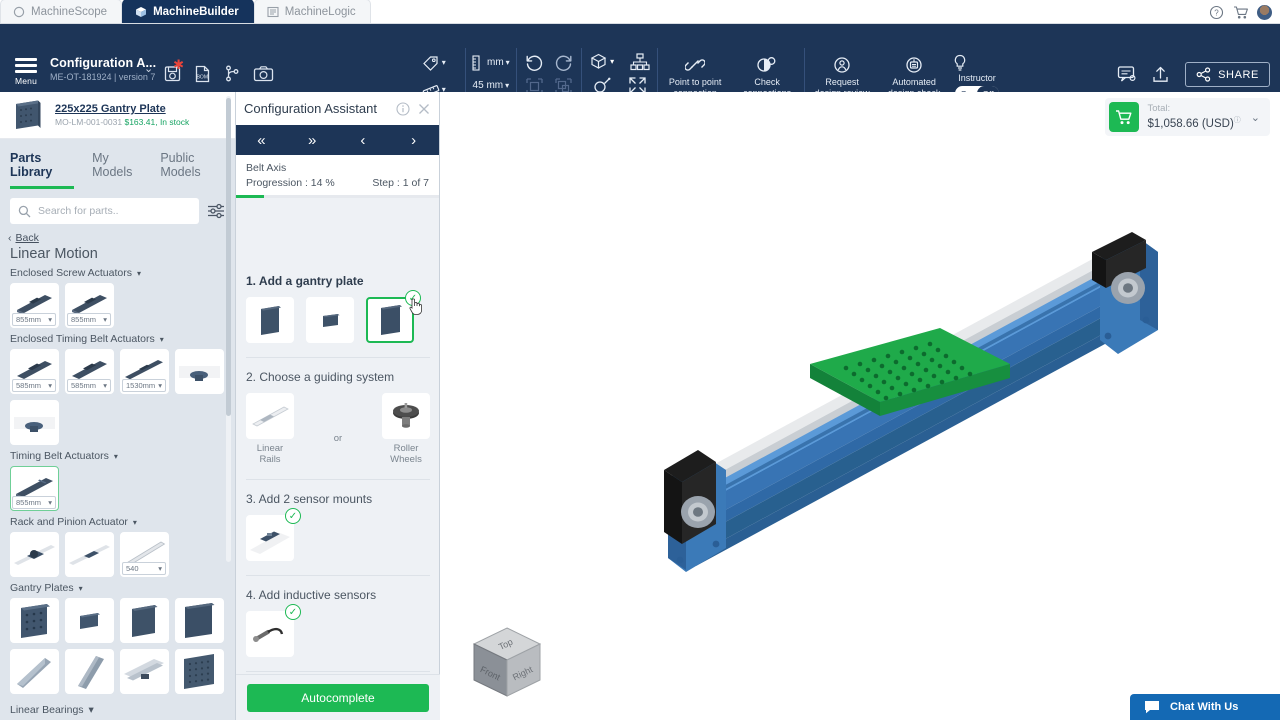  What do you see at coordinates (1161, 75) in the screenshot?
I see `export-icon` at bounding box center [1161, 75].